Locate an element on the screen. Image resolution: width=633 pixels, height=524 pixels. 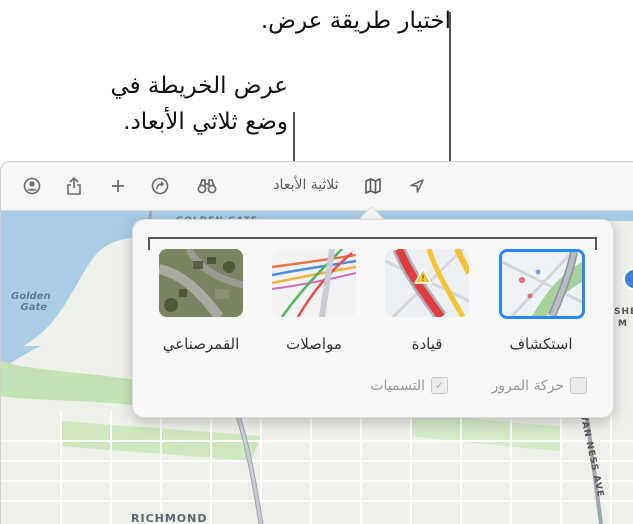
map-label-richmond: RICHMOND is located at coordinates (169, 518).